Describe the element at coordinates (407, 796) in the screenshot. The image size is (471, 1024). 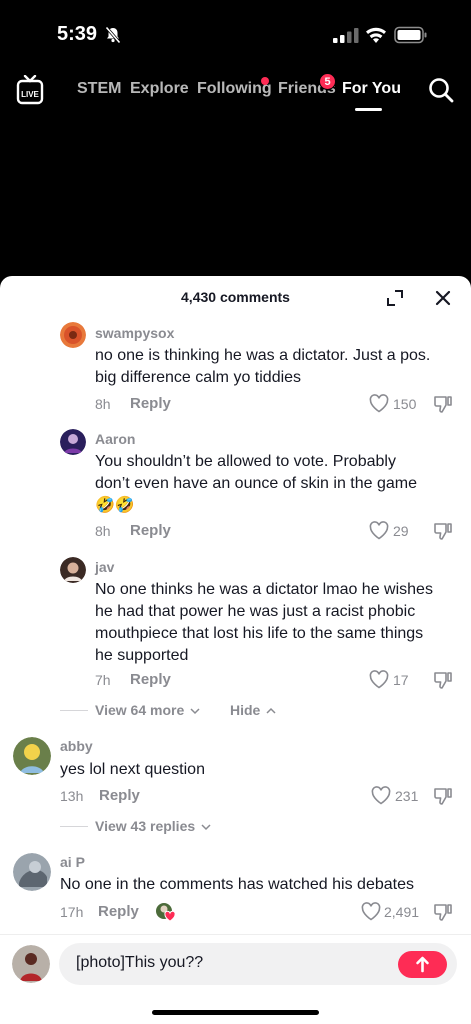
I see `like-count: 231` at that location.